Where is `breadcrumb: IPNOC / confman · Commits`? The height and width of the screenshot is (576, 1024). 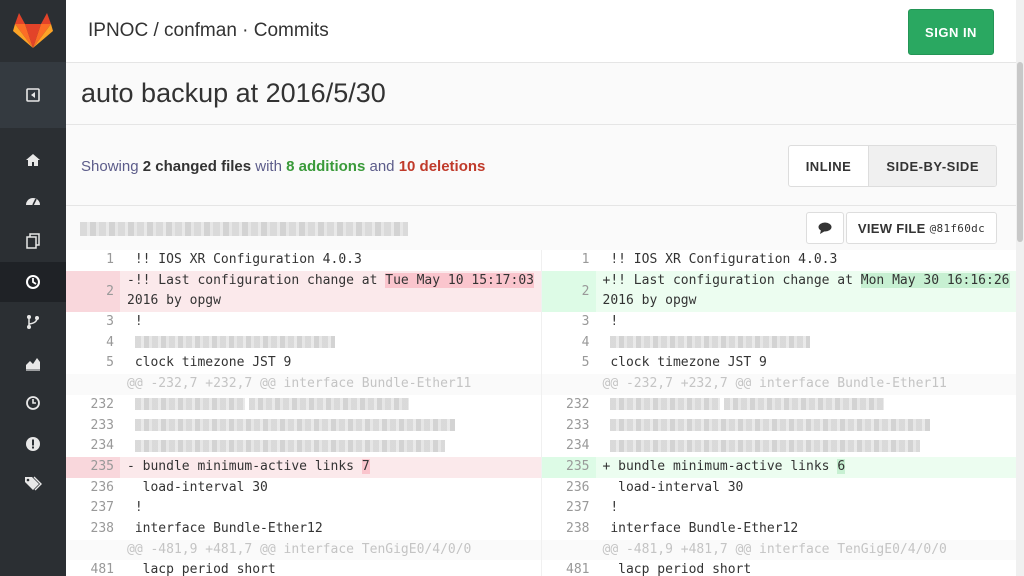
breadcrumb: IPNOC / confman · Commits is located at coordinates (208, 31).